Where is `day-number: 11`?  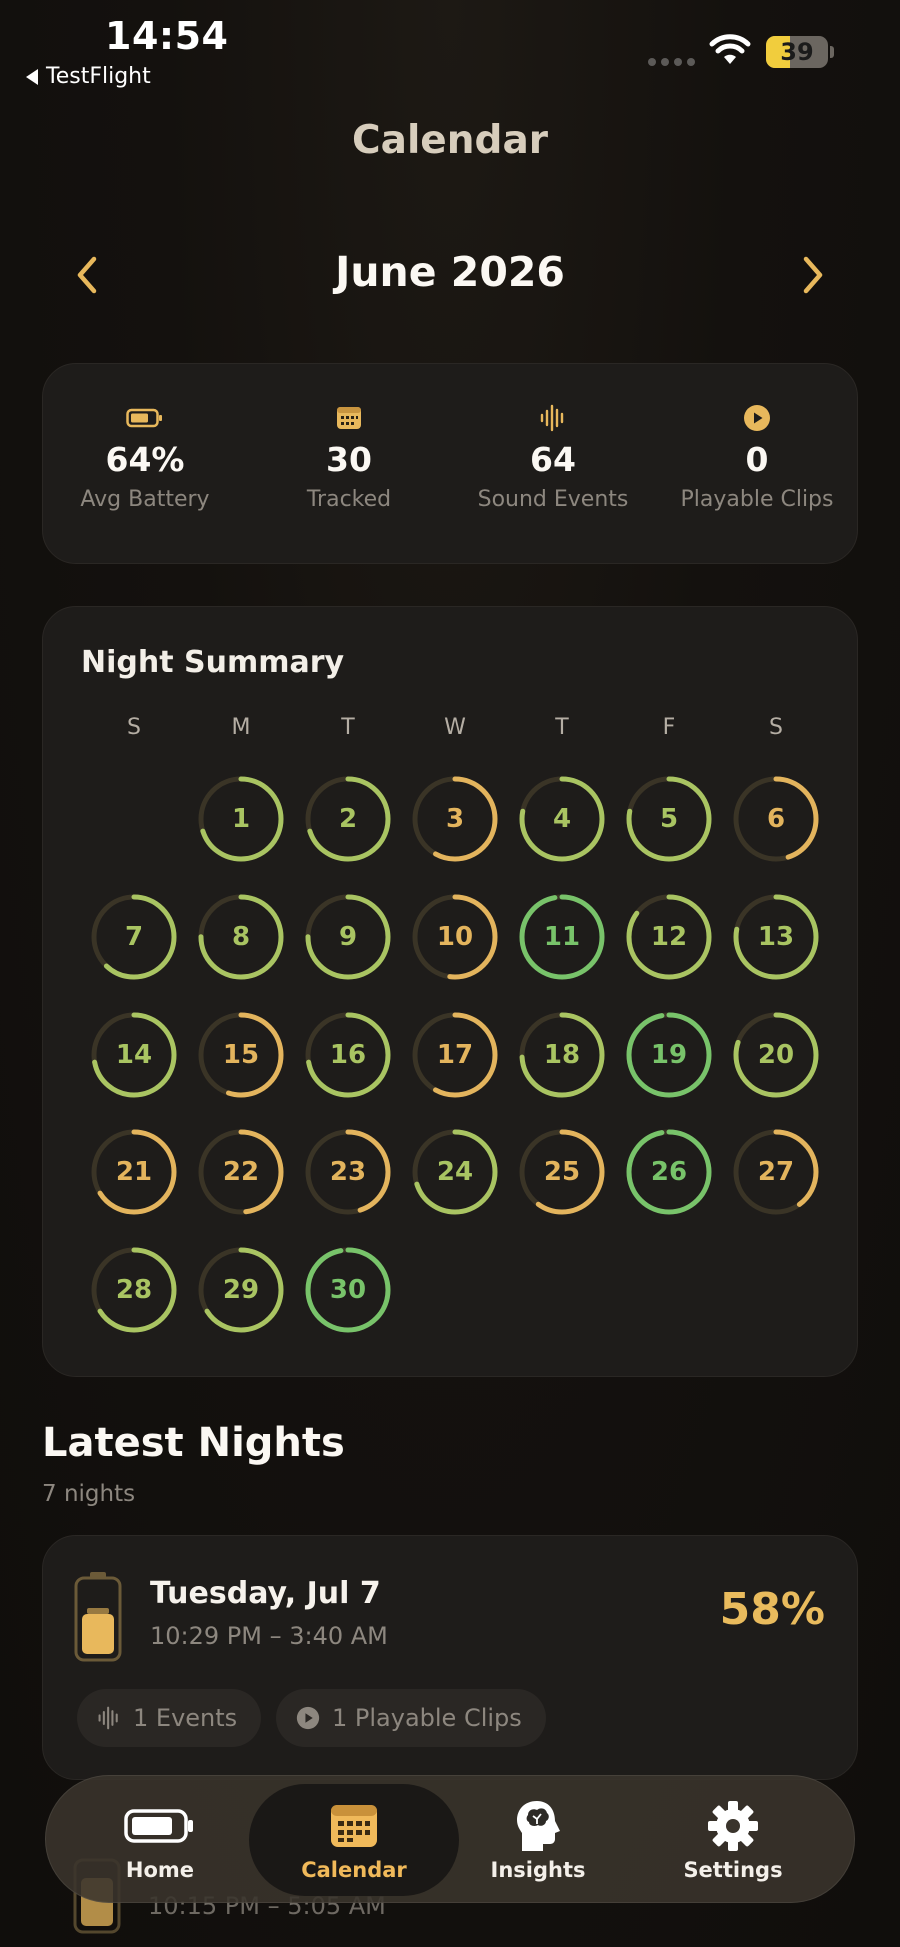
day-number: 11 is located at coordinates (562, 937).